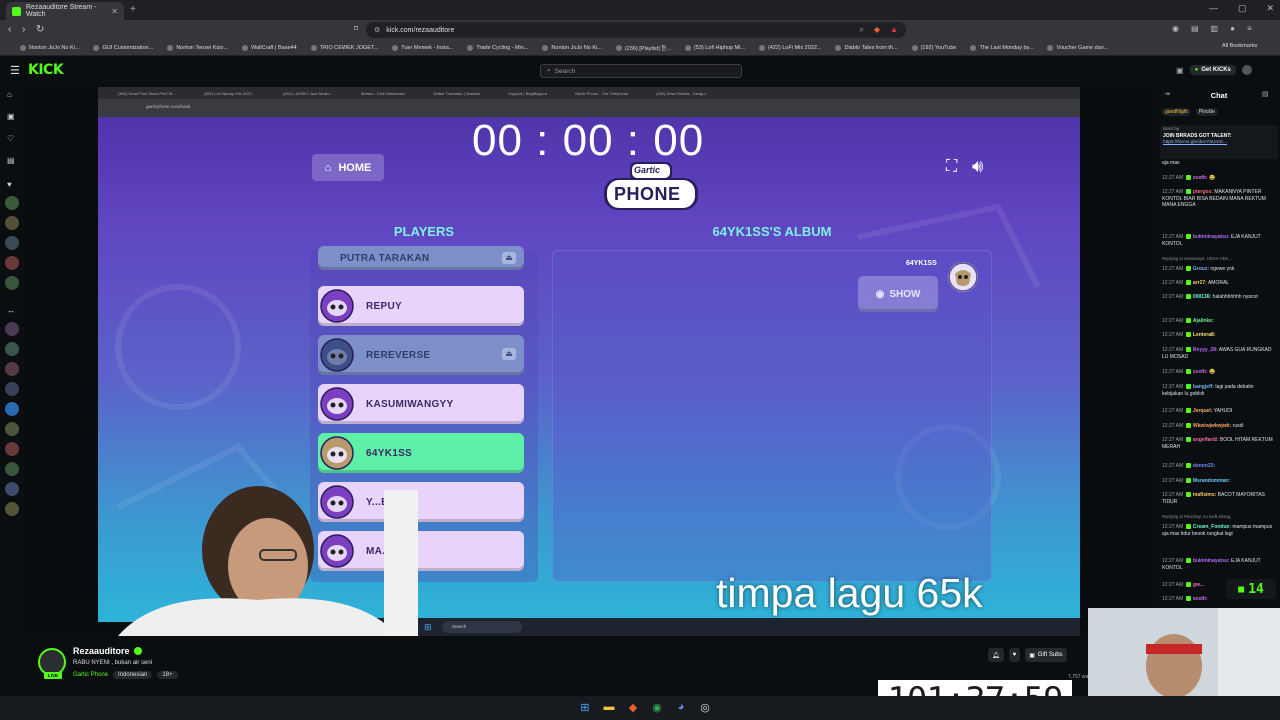 The height and width of the screenshot is (720, 1280). I want to click on reload-icon: ↻, so click(40, 29).